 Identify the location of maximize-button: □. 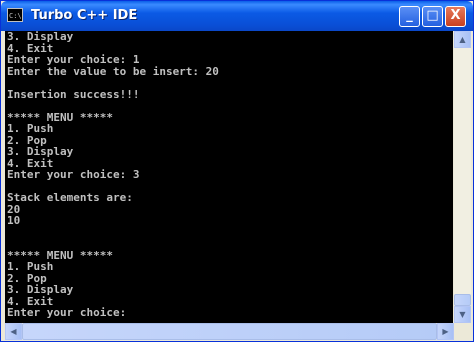
(432, 16).